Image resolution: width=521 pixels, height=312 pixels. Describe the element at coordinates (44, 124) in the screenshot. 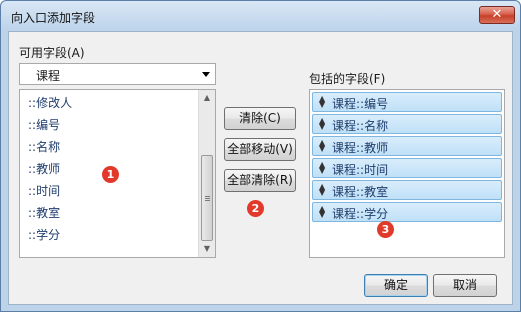

I see `list-item: ::编号` at that location.